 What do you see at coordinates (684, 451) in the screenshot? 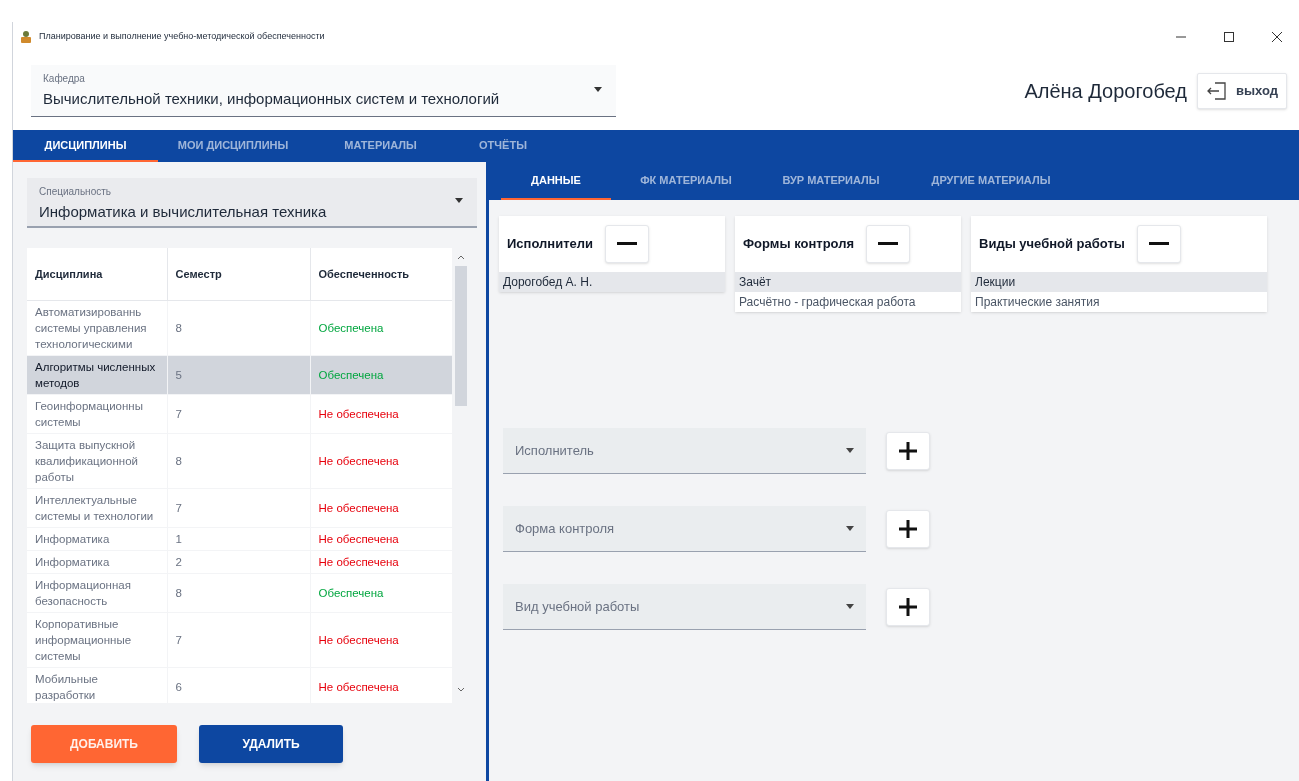
I see `dropdown-field: Исполнитель` at bounding box center [684, 451].